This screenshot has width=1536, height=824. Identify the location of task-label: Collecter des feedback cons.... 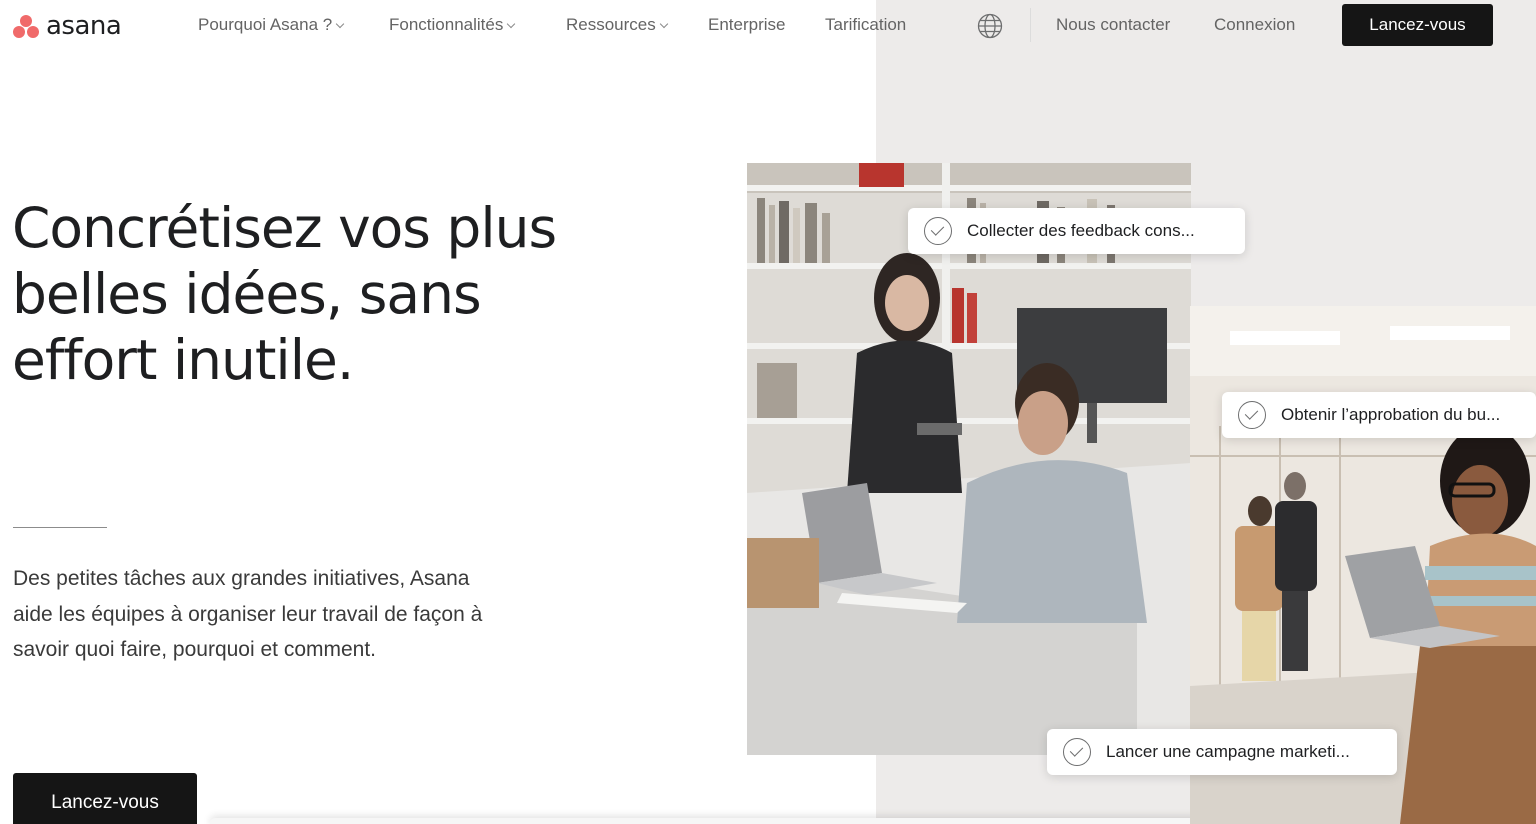
(1081, 230).